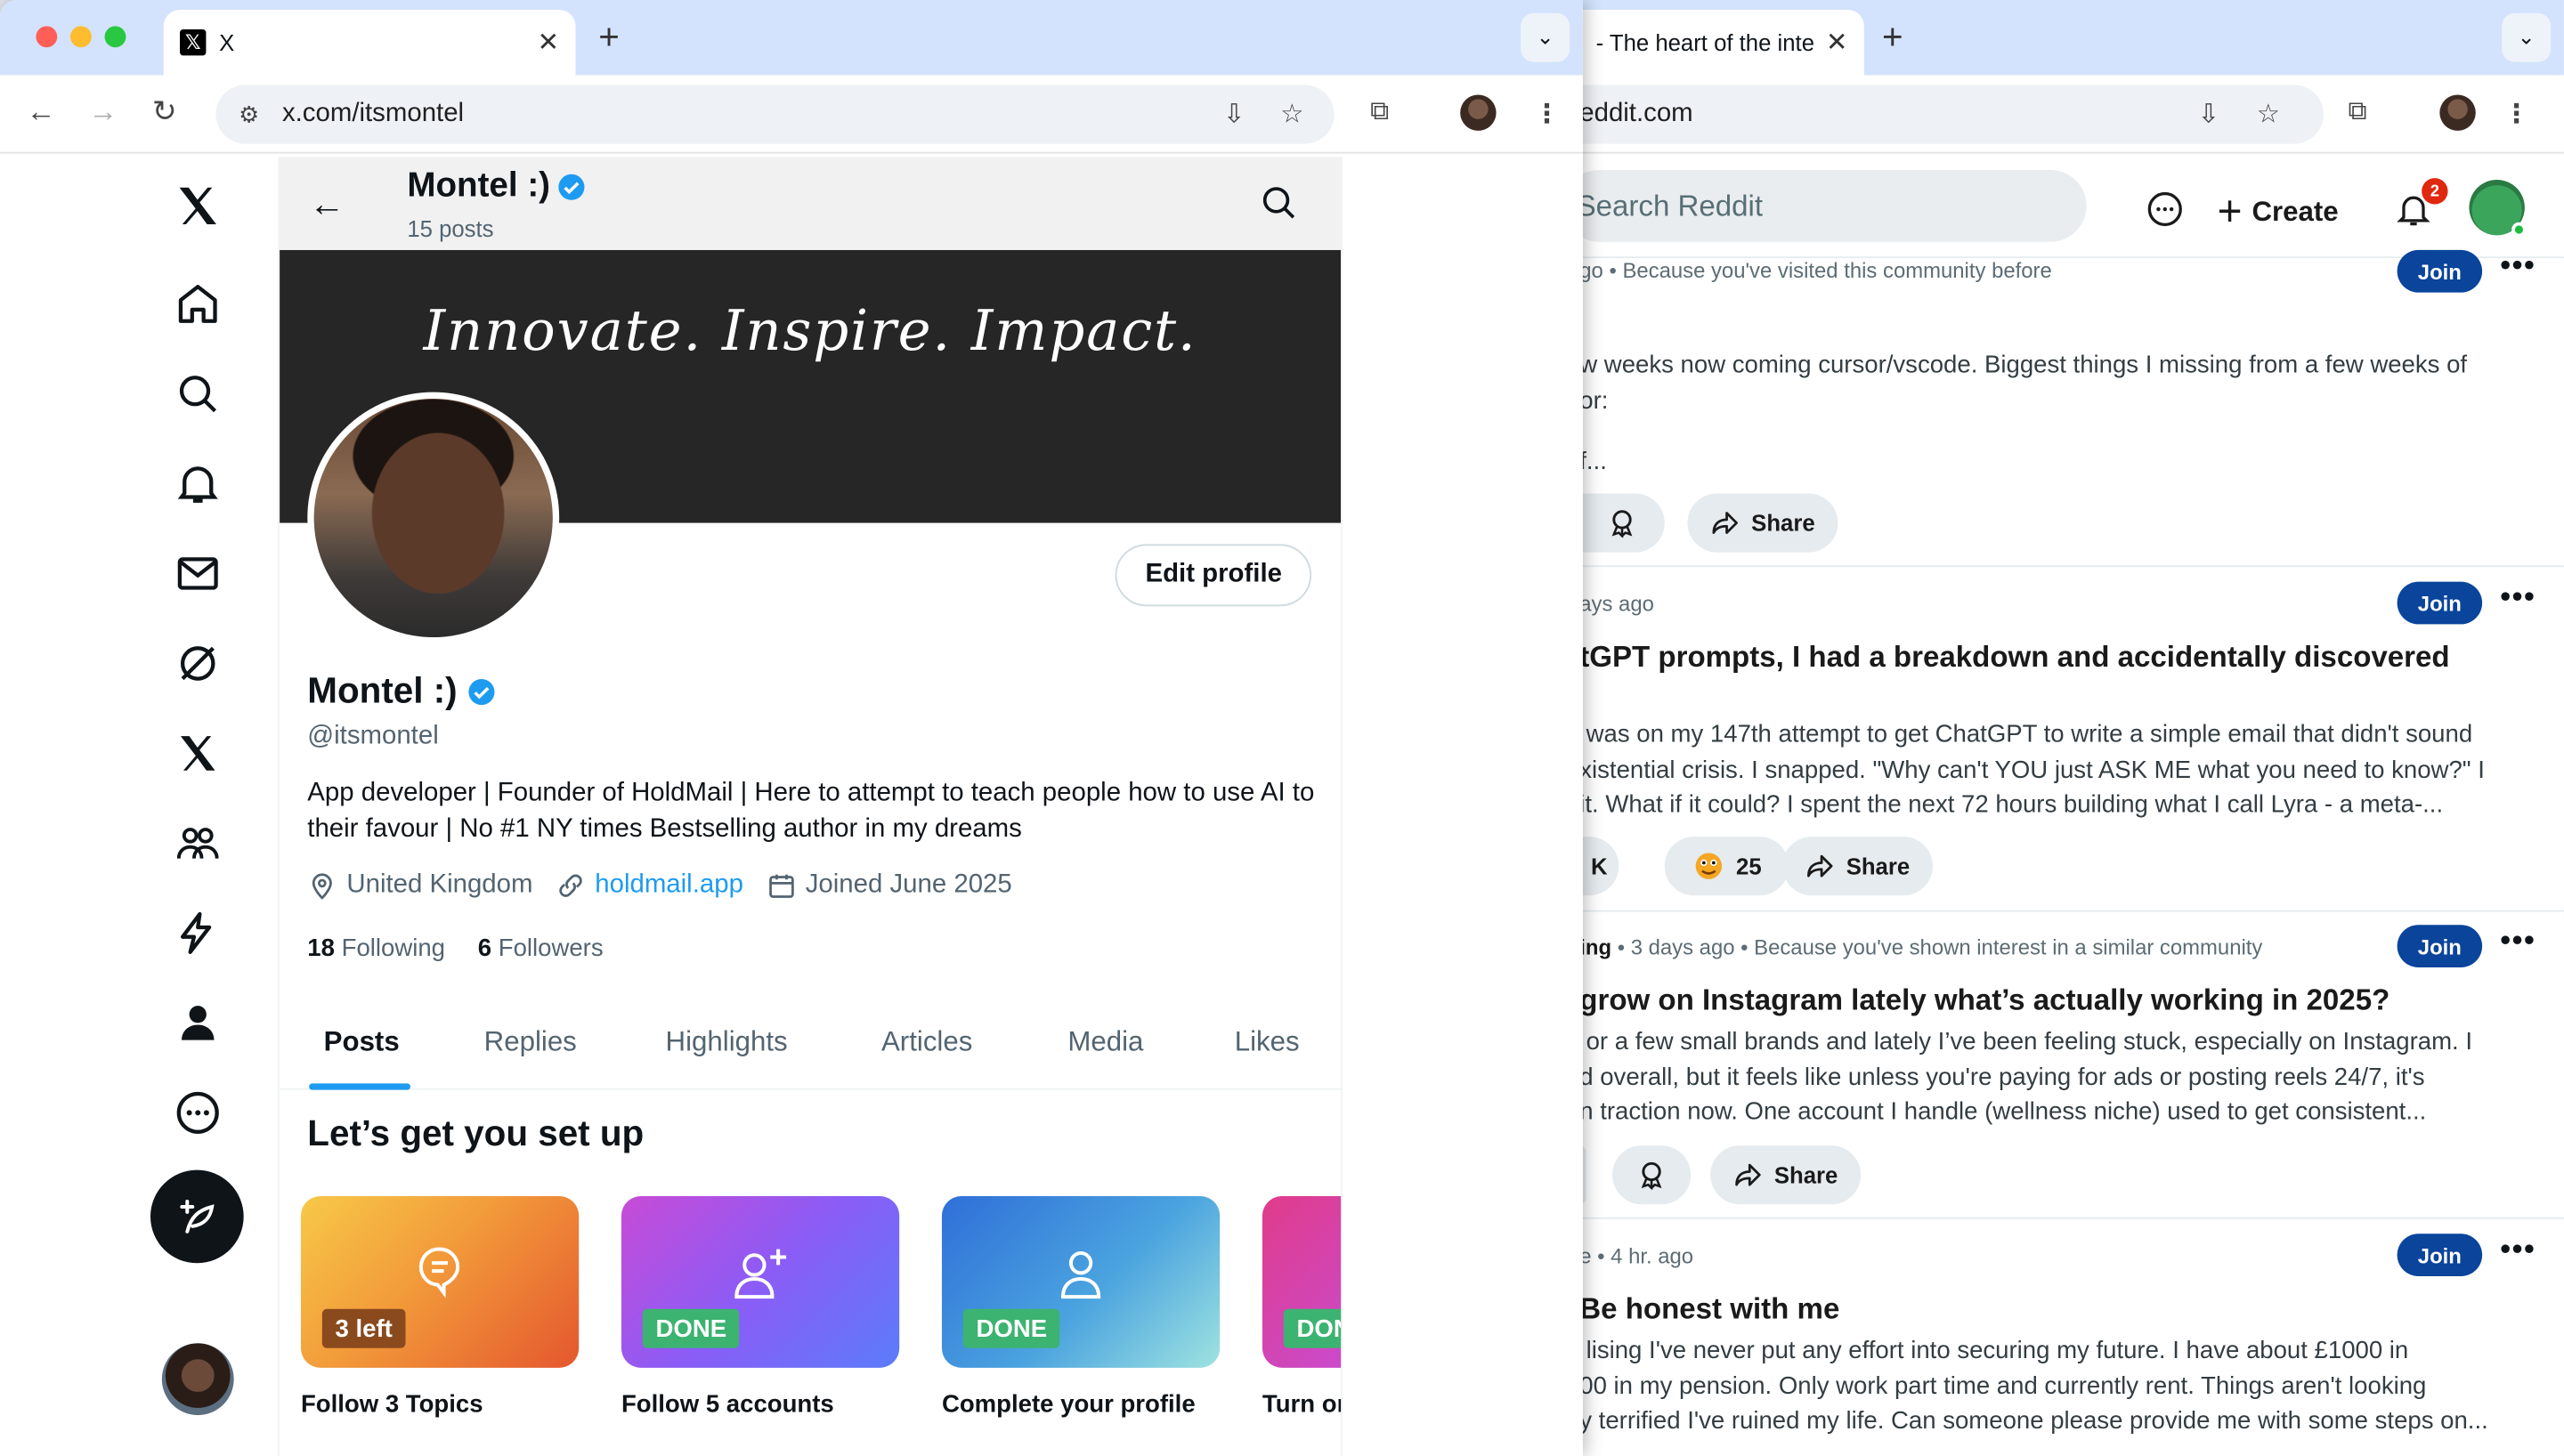 Image resolution: width=2564 pixels, height=1456 pixels. What do you see at coordinates (1214, 575) in the screenshot?
I see `edit-profile-button: Edit profile` at bounding box center [1214, 575].